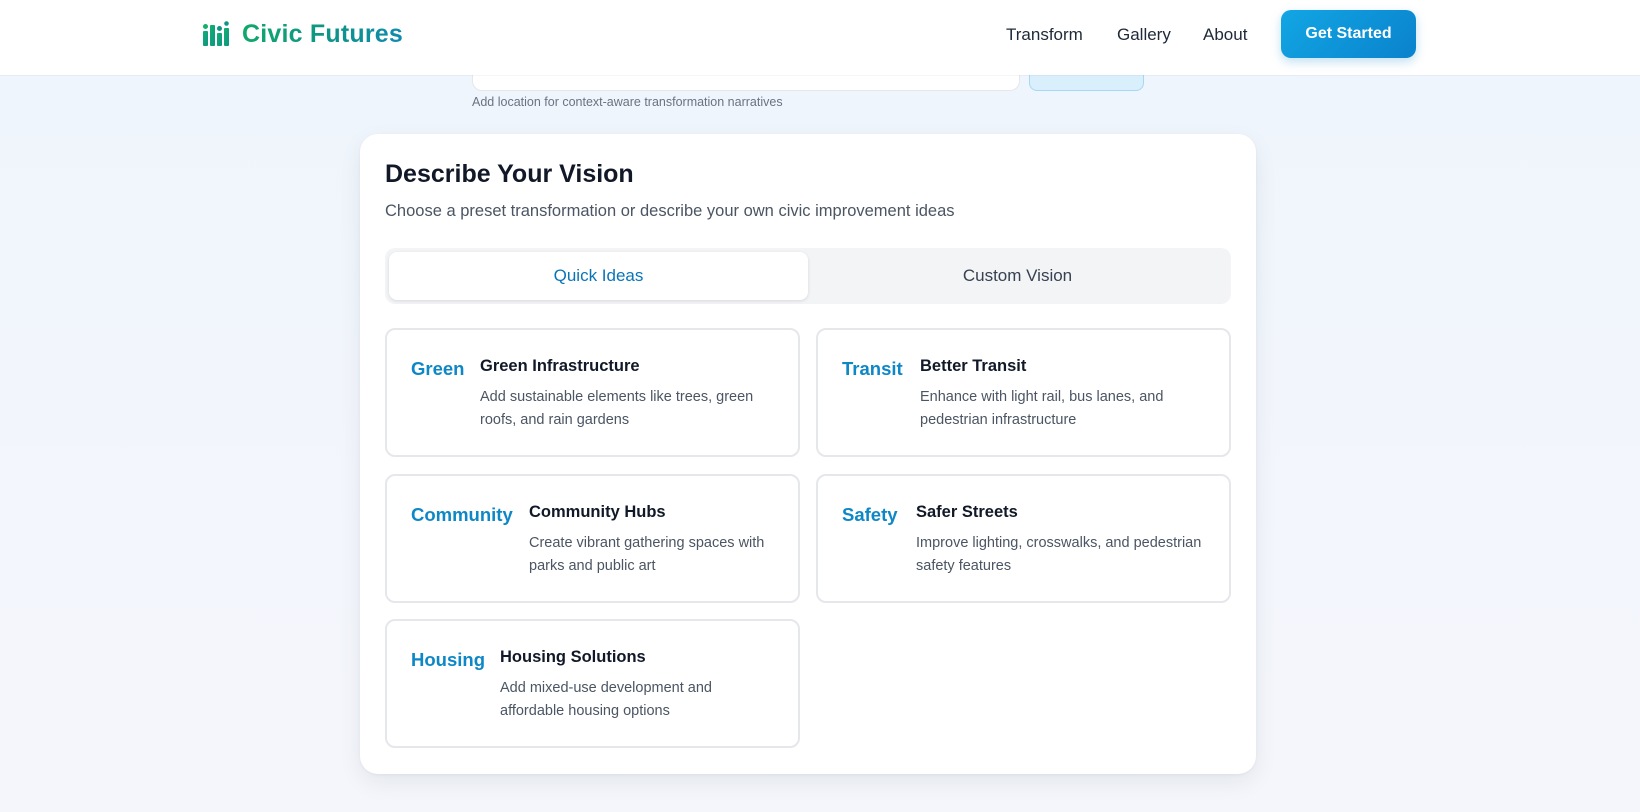  What do you see at coordinates (870, 514) in the screenshot?
I see `idea-tag: Safety` at bounding box center [870, 514].